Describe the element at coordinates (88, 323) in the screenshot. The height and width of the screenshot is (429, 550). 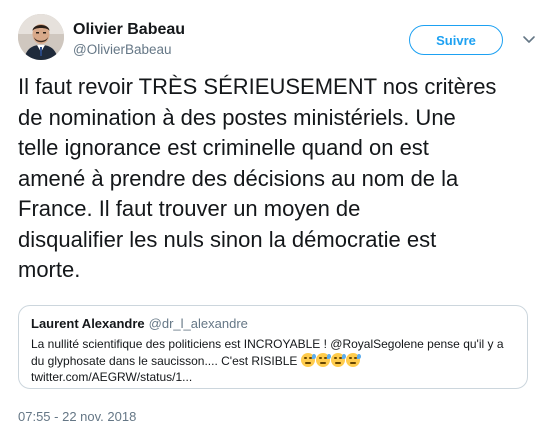
I see `quoted-author-name: Laurent Alexandre` at that location.